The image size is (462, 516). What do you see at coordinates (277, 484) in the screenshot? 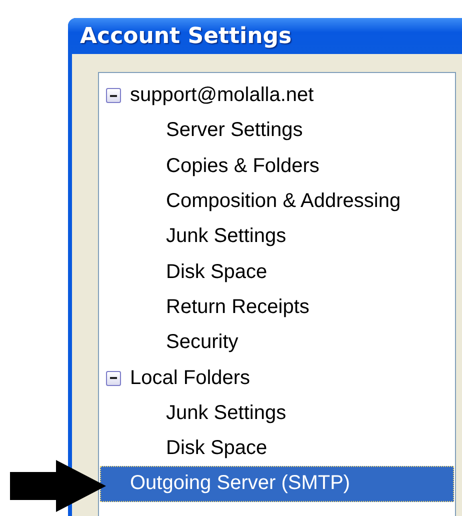
I see `tree-item: Outgoing Server (SMTP)` at bounding box center [277, 484].